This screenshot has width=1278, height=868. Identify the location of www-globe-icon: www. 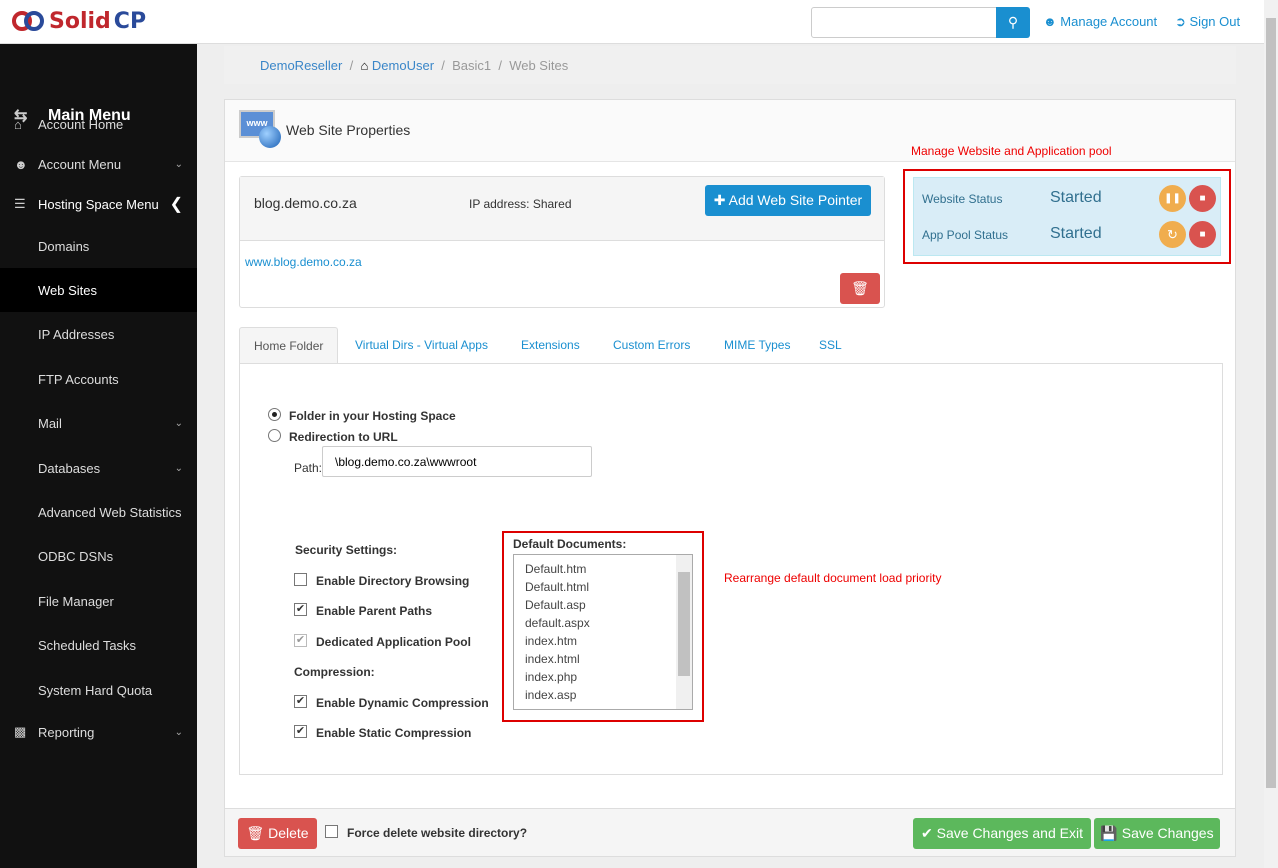
(260, 130).